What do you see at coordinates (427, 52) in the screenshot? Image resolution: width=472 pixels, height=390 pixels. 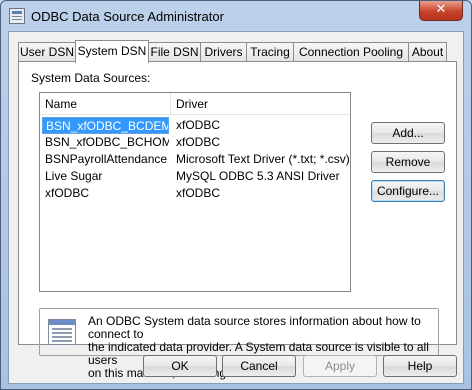 I see `tab-about: About` at bounding box center [427, 52].